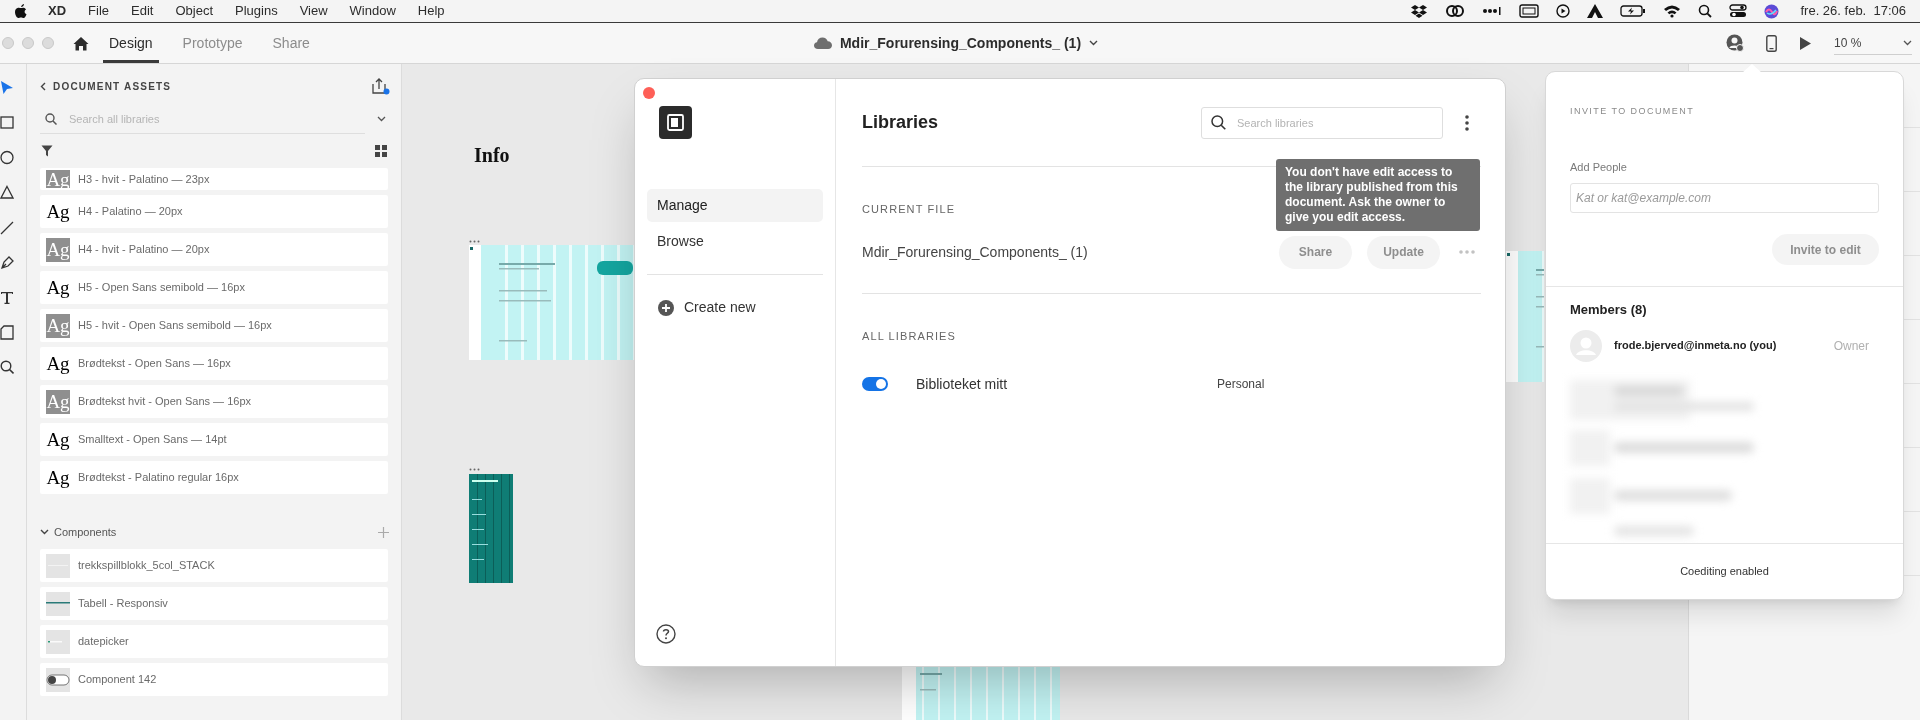 This screenshot has height=720, width=1920. What do you see at coordinates (81, 43) in the screenshot?
I see `home-icon` at bounding box center [81, 43].